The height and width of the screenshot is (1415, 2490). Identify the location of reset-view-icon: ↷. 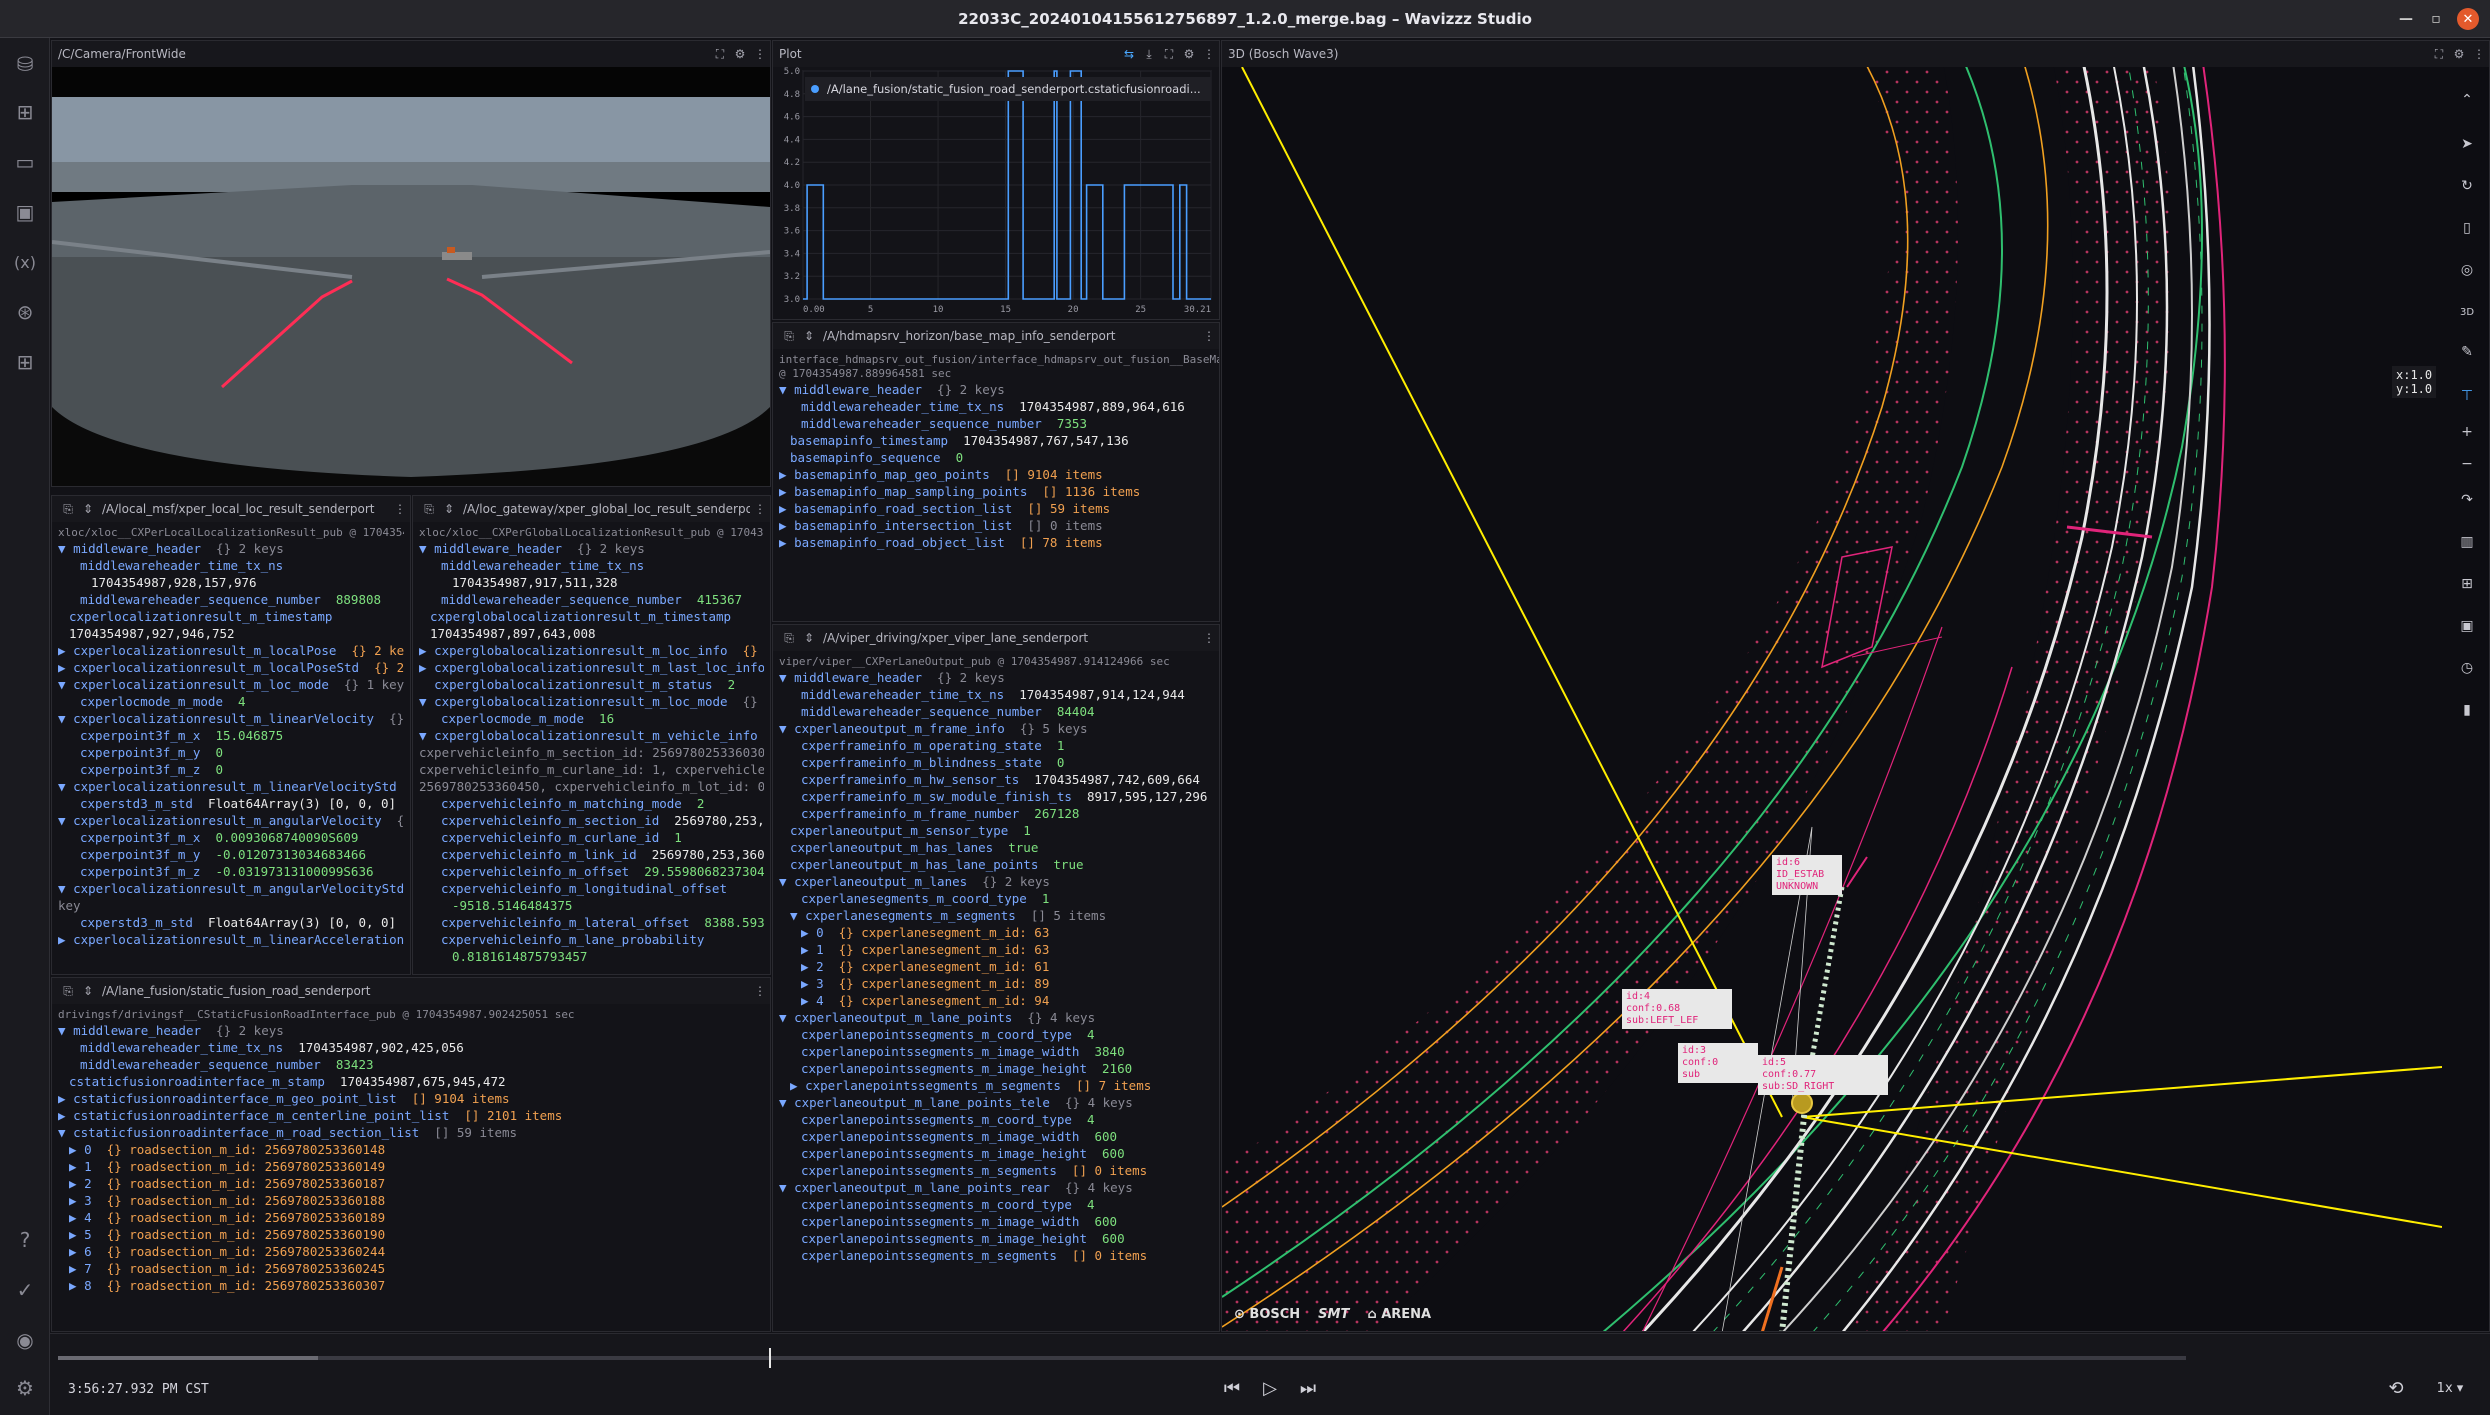
(2467, 500).